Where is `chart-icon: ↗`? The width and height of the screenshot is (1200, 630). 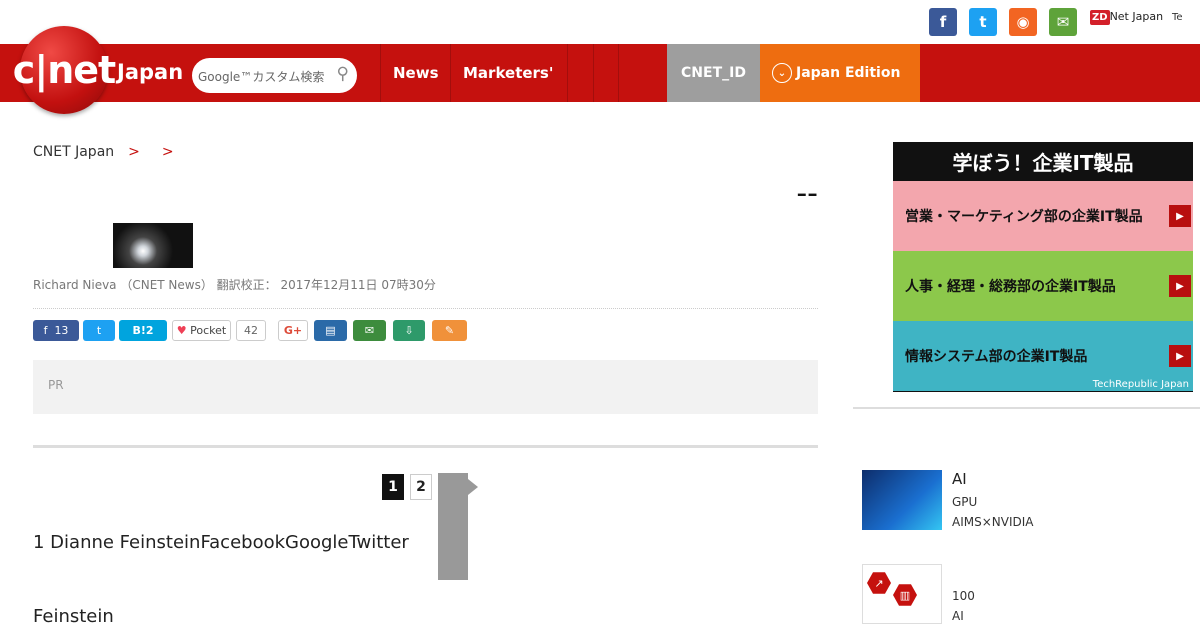
chart-icon: ↗ is located at coordinates (879, 583).